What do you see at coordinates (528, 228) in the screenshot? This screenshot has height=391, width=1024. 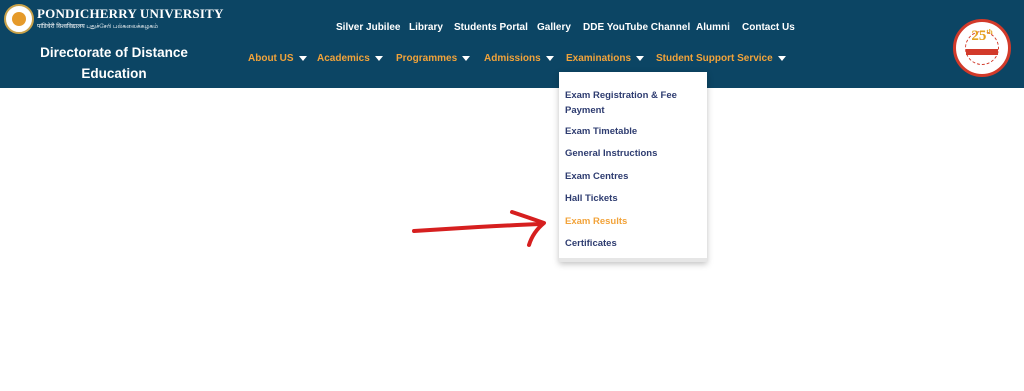 I see `arrow-head` at bounding box center [528, 228].